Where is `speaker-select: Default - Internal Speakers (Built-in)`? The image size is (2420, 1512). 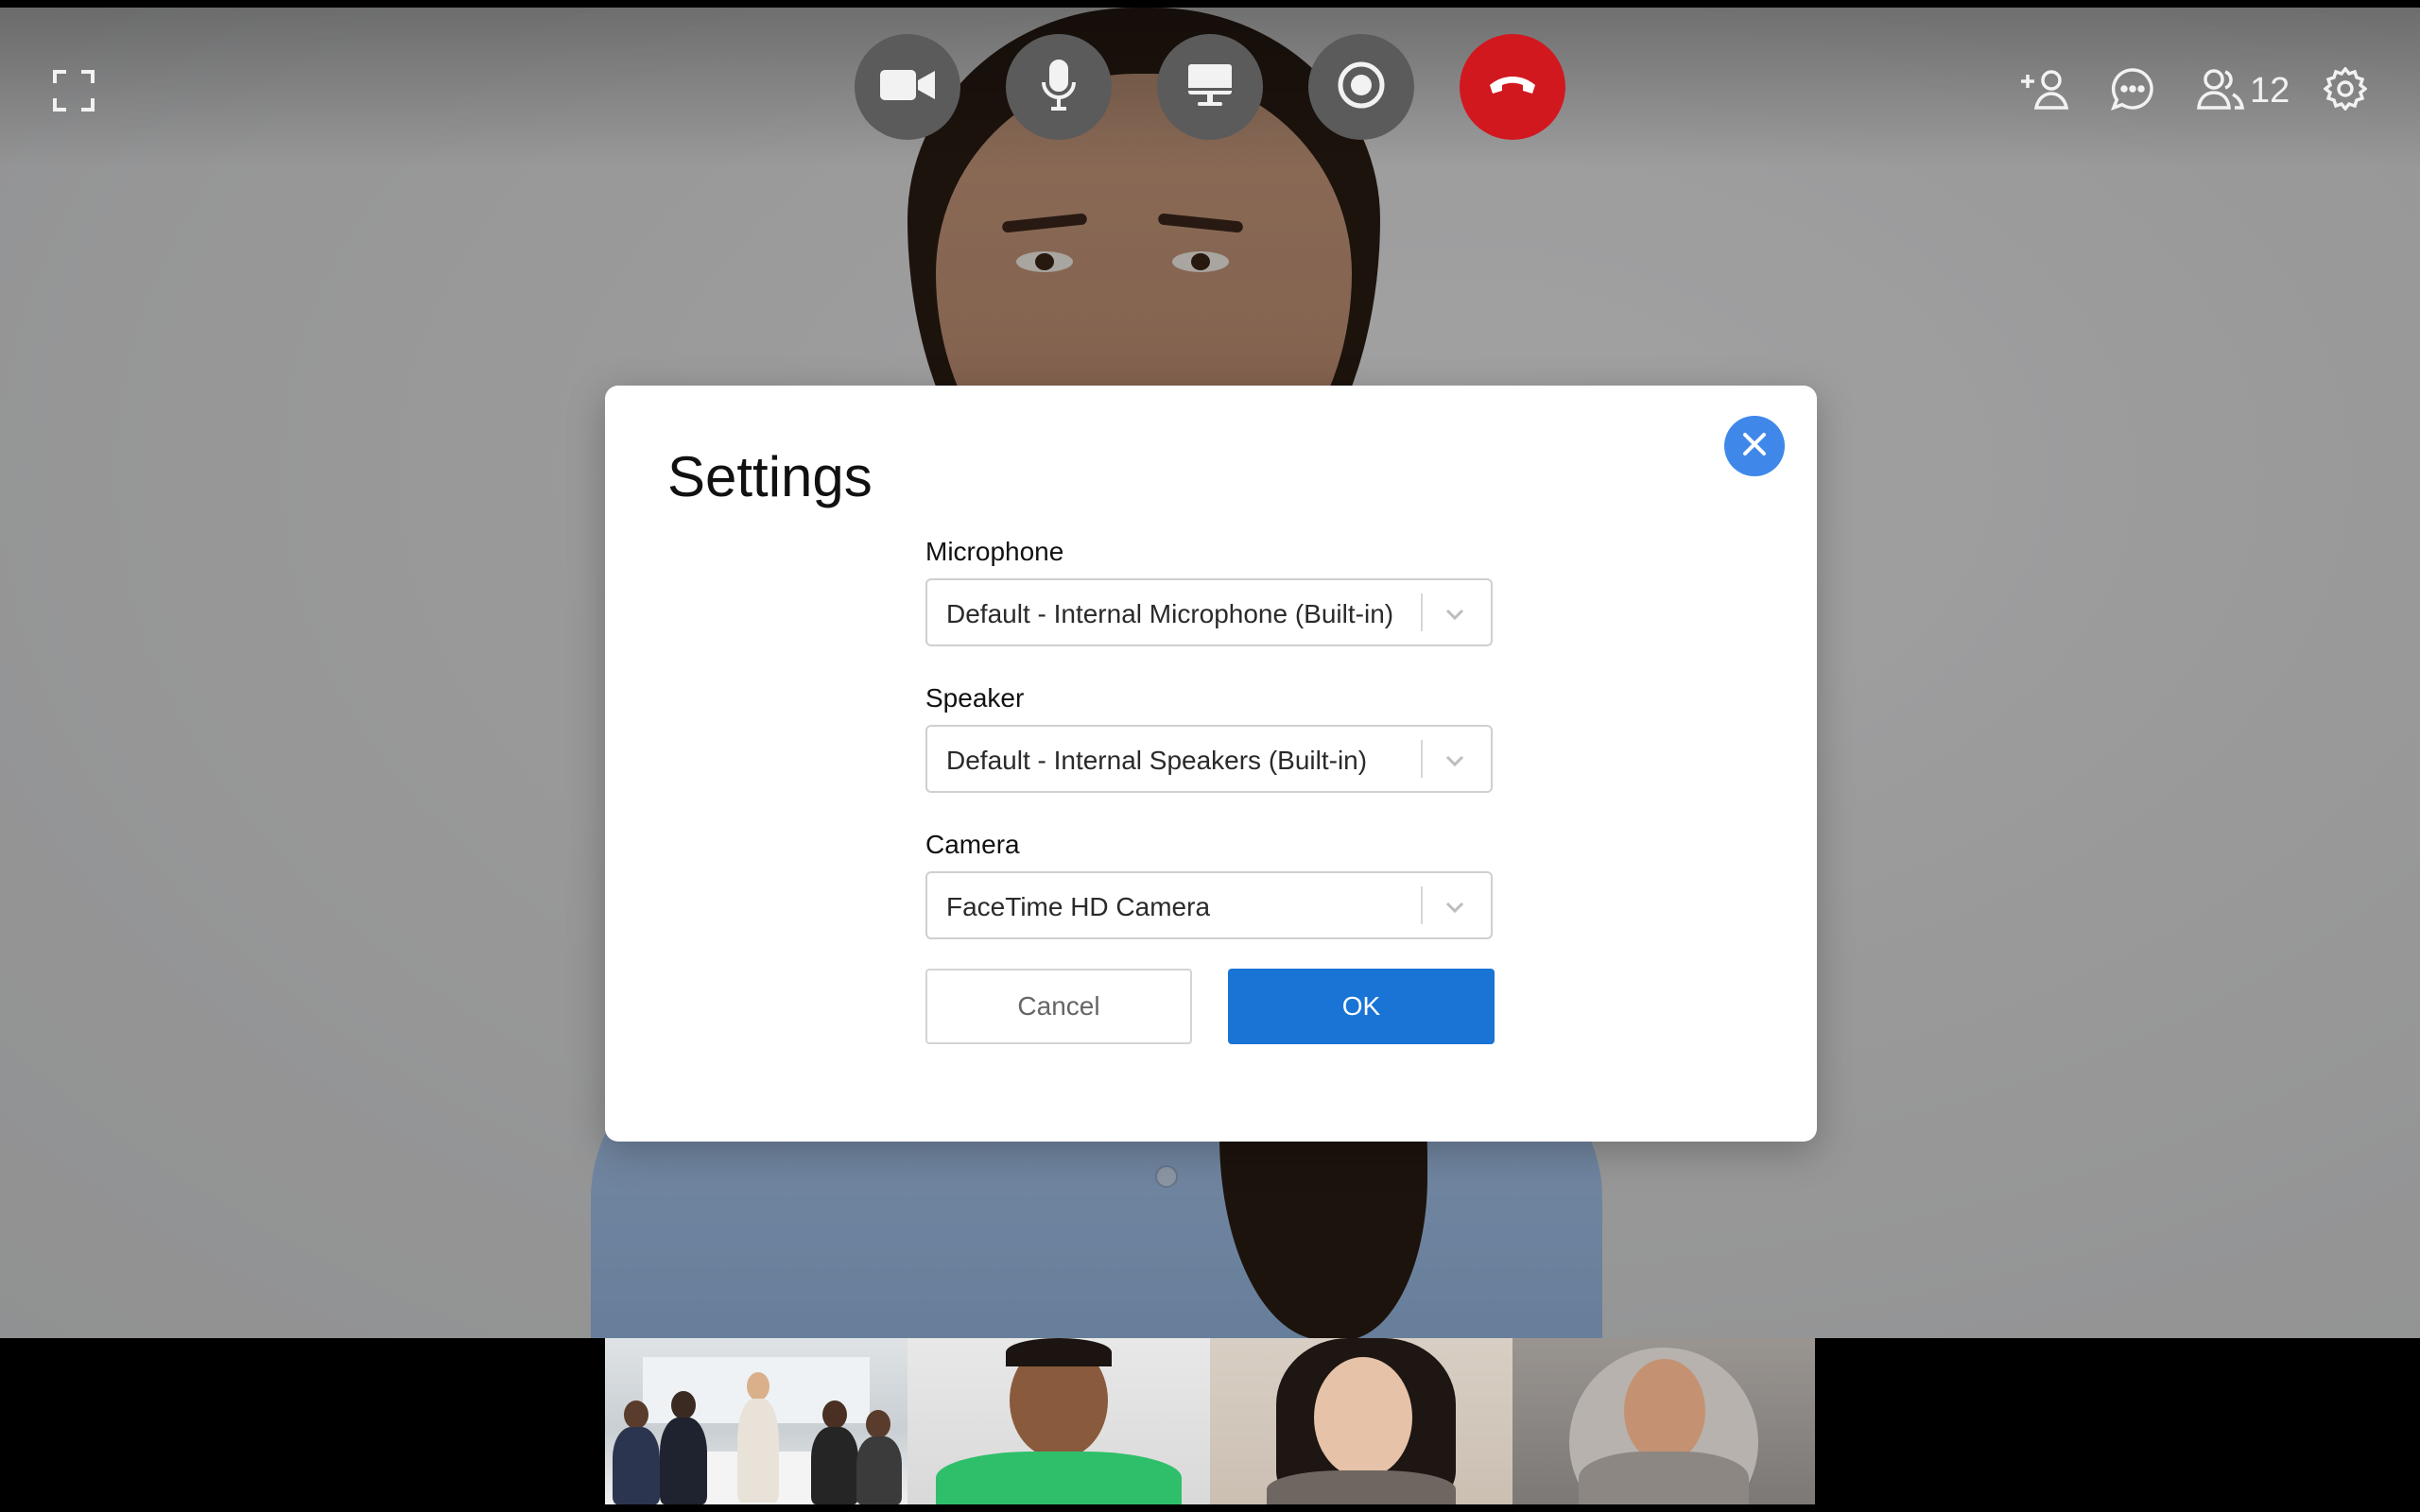 speaker-select: Default - Internal Speakers (Built-in) is located at coordinates (1209, 759).